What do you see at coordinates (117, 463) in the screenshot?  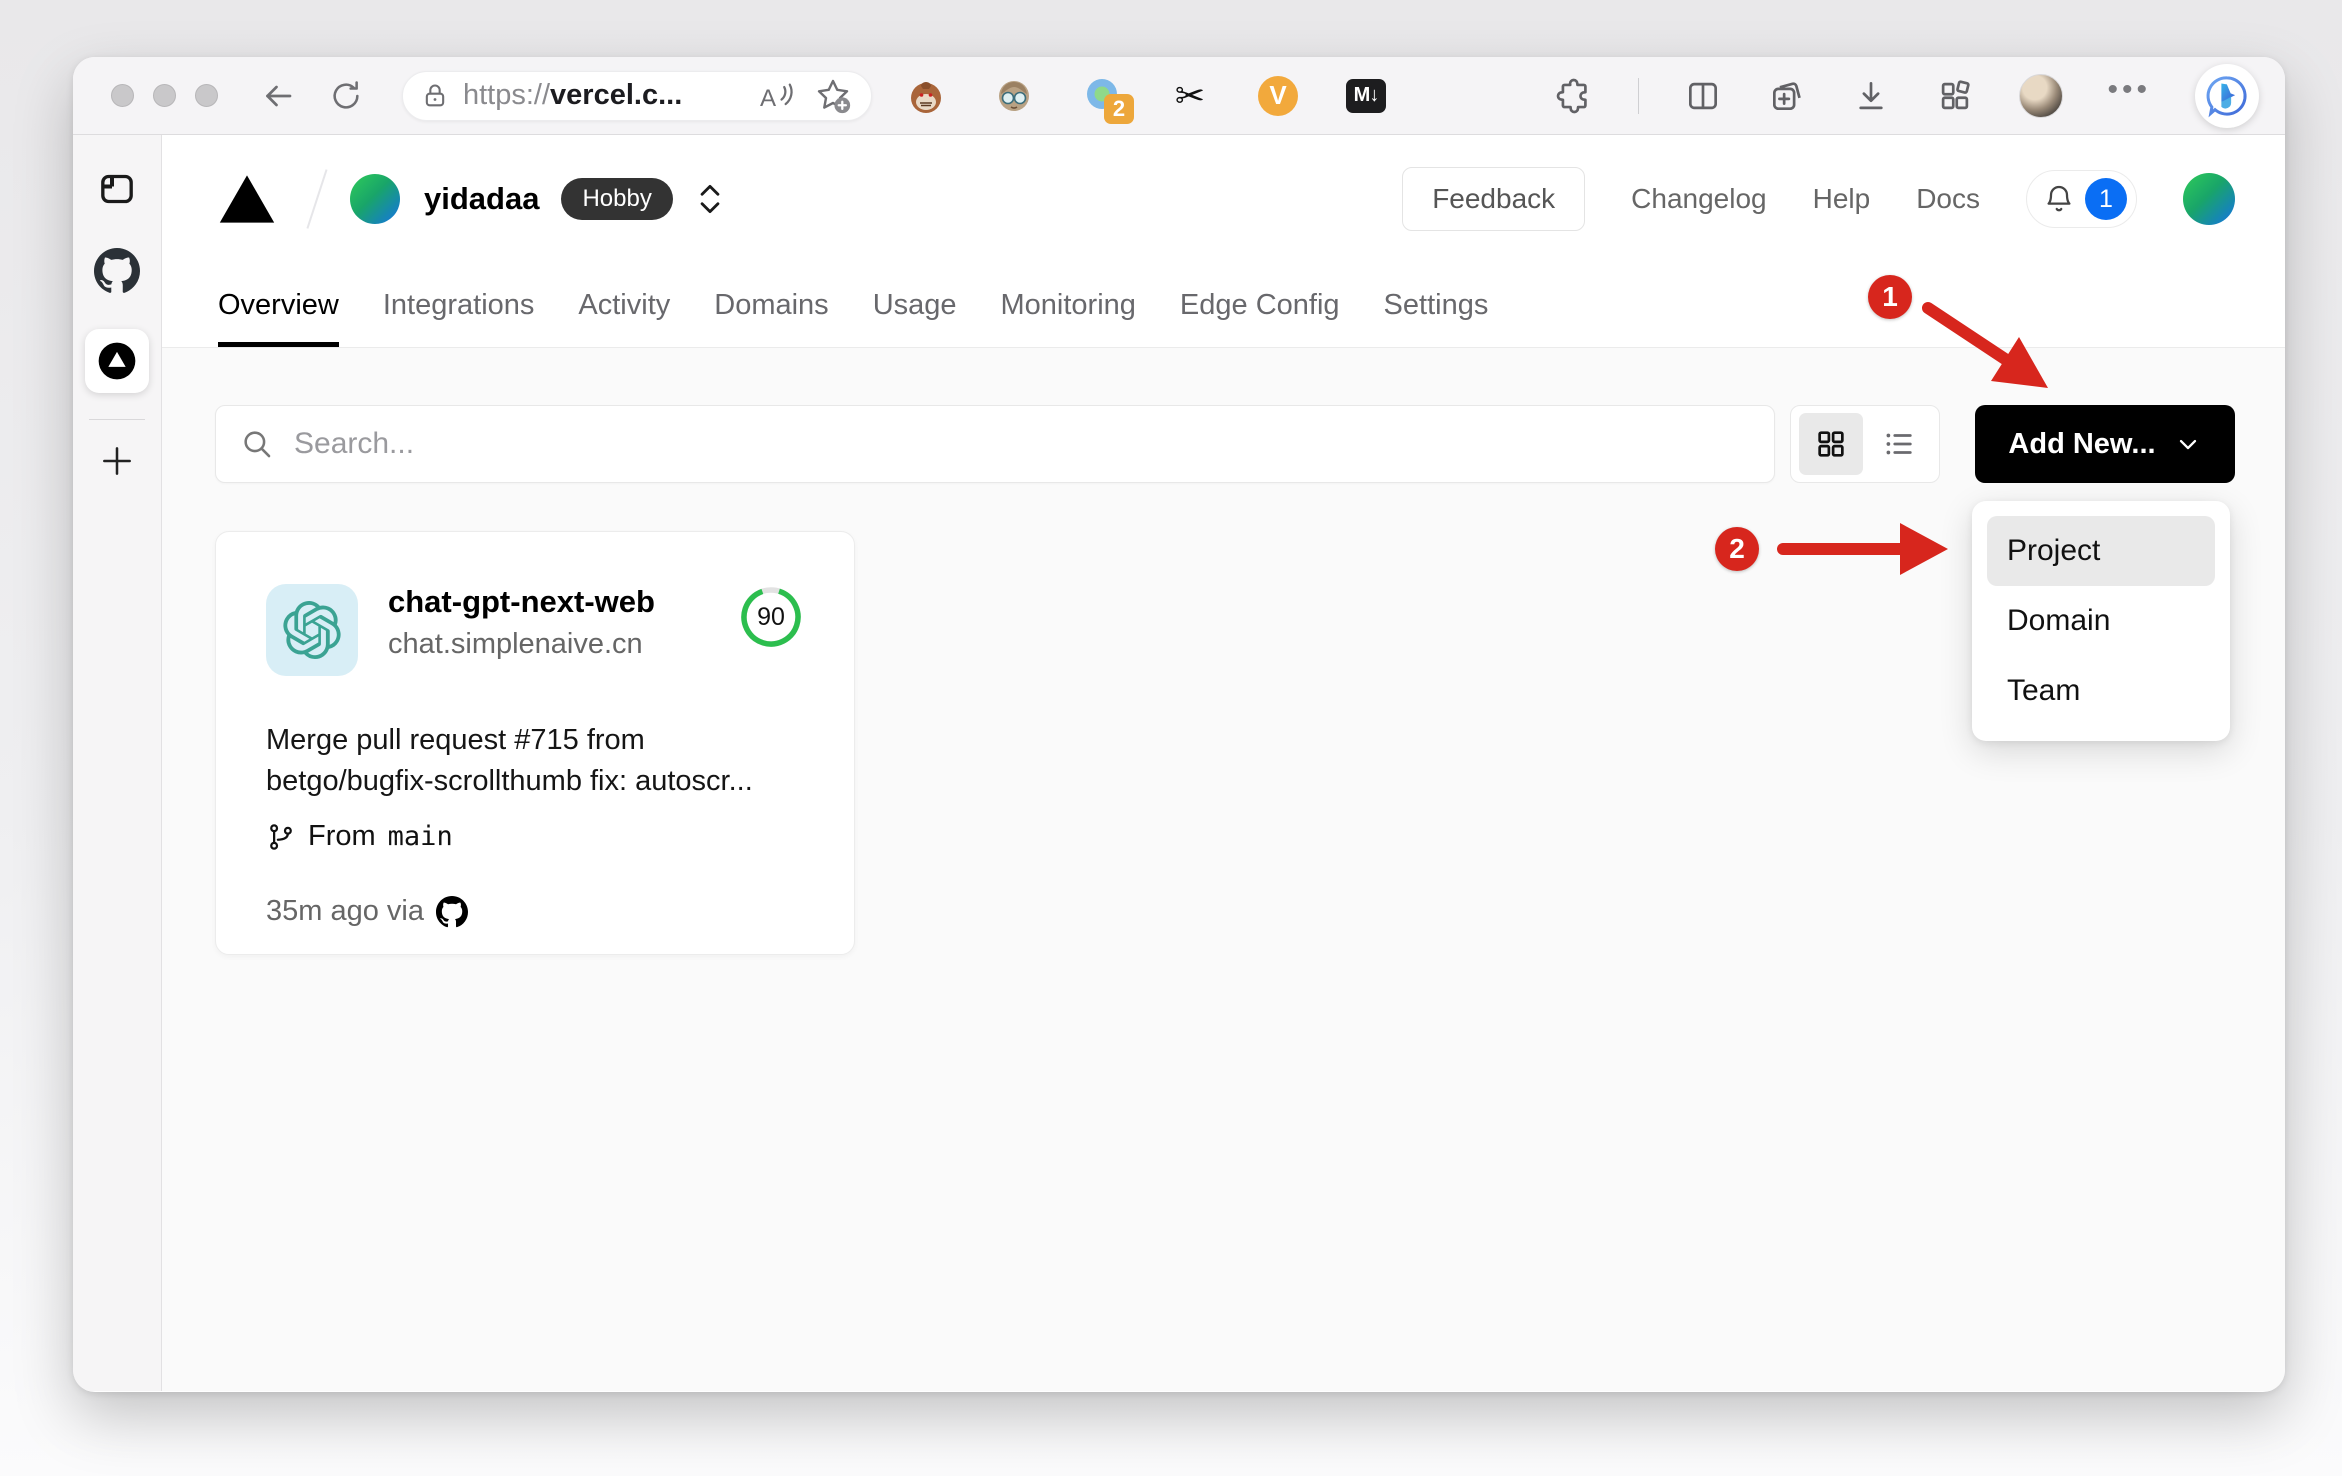 I see `new-tab-button` at bounding box center [117, 463].